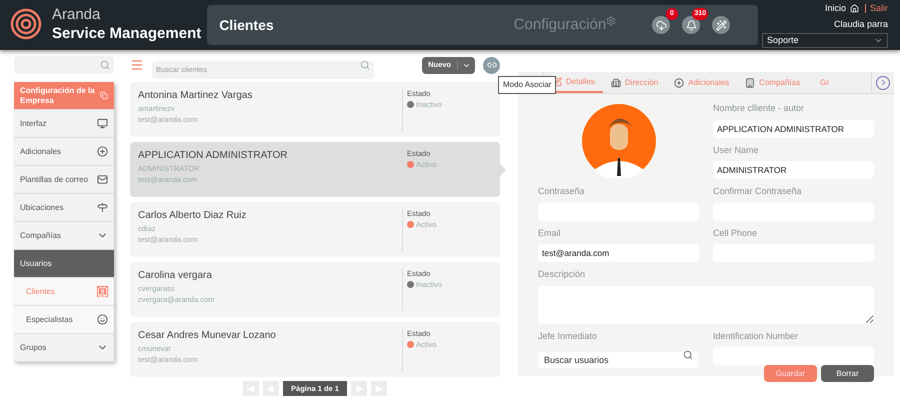 The height and width of the screenshot is (406, 900). What do you see at coordinates (64, 348) in the screenshot?
I see `sidebar-group: Grupos` at bounding box center [64, 348].